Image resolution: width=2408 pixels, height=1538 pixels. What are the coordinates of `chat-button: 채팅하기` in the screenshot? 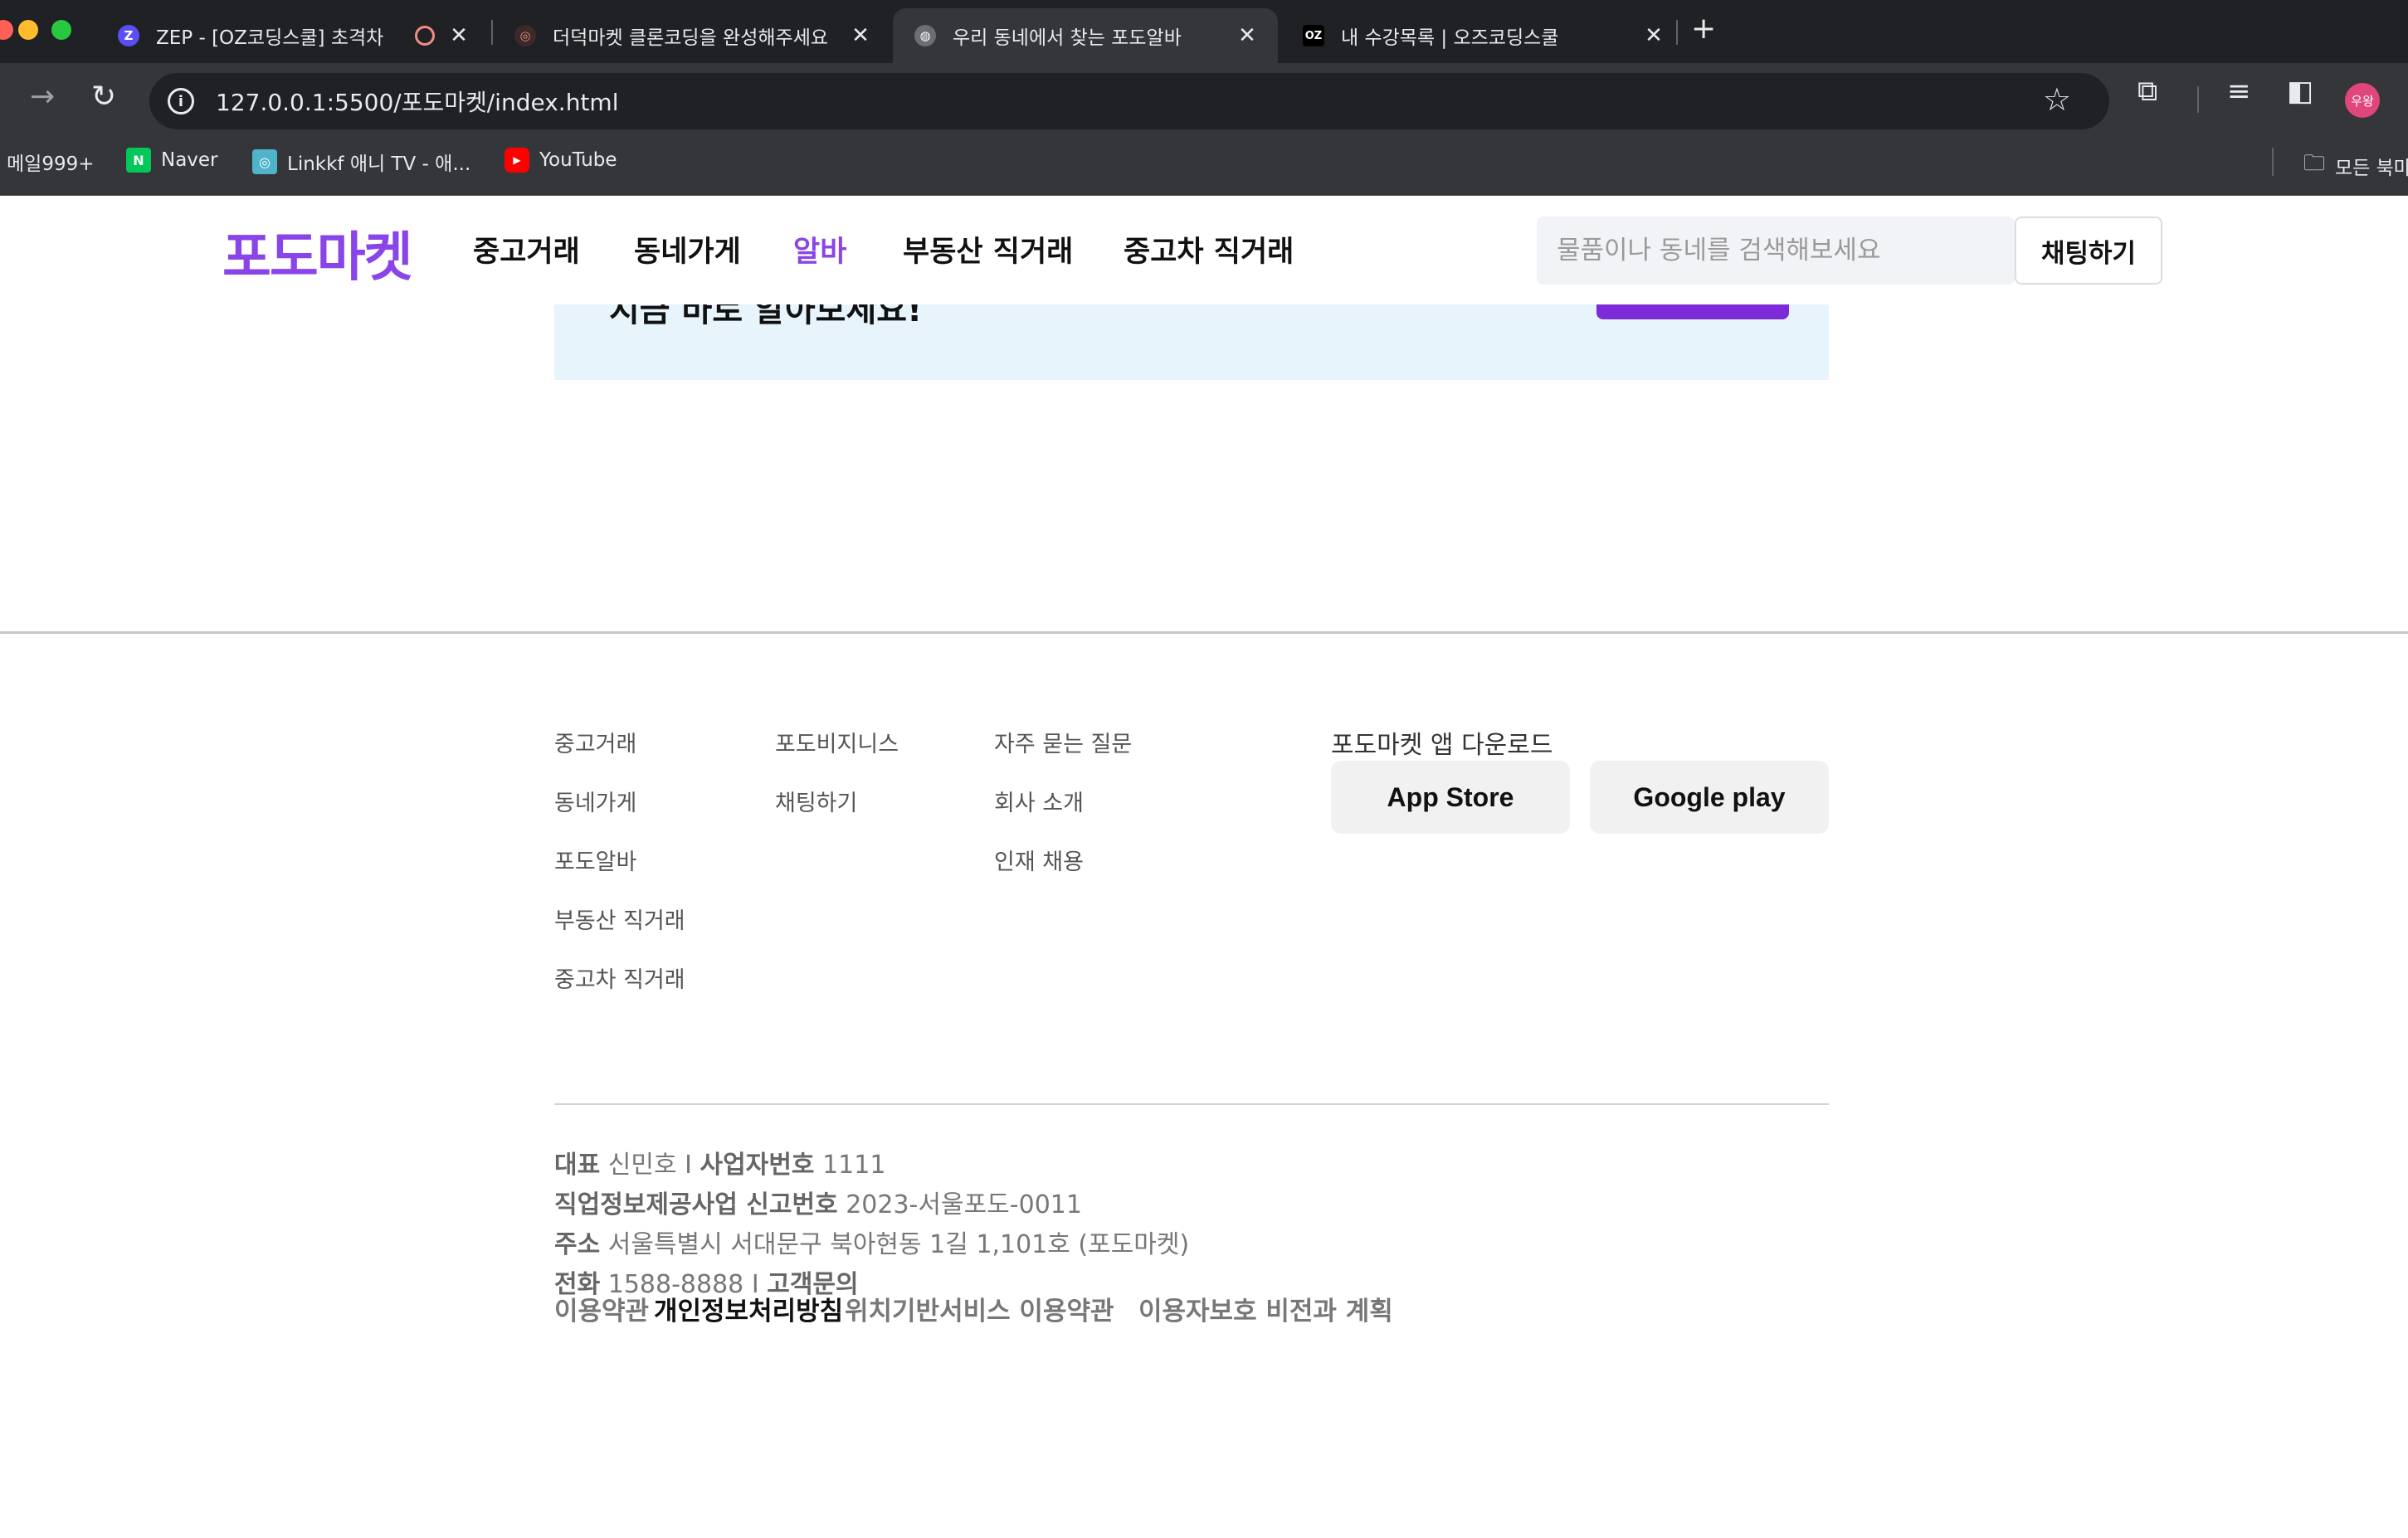 It's located at (2088, 251).